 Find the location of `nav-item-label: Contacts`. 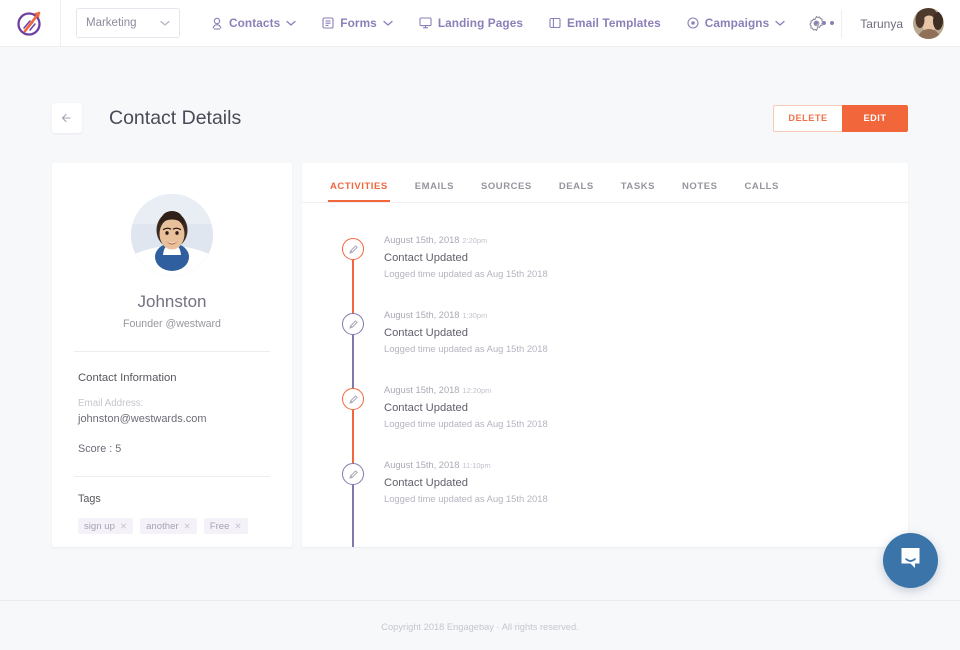

nav-item-label: Contacts is located at coordinates (255, 23).